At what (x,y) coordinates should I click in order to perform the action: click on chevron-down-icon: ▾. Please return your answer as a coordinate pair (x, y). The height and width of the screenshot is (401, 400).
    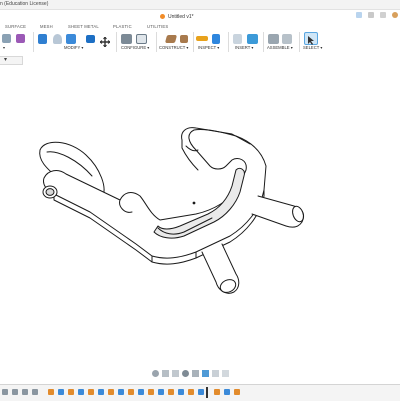
    Looking at the image, I should click on (5, 59).